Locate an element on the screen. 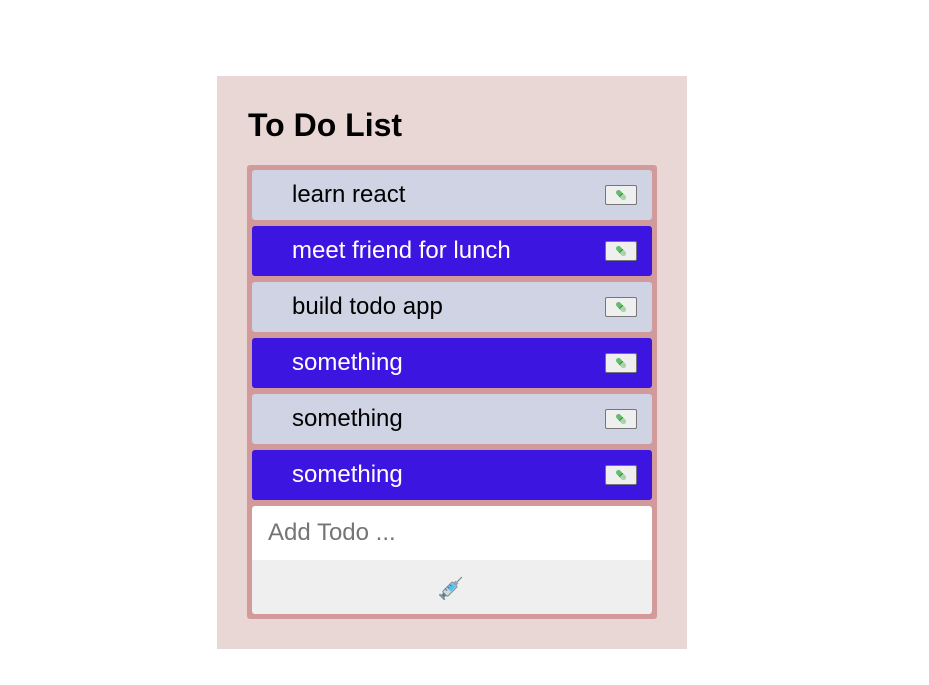 The width and height of the screenshot is (929, 685). add-todo-button is located at coordinates (452, 587).